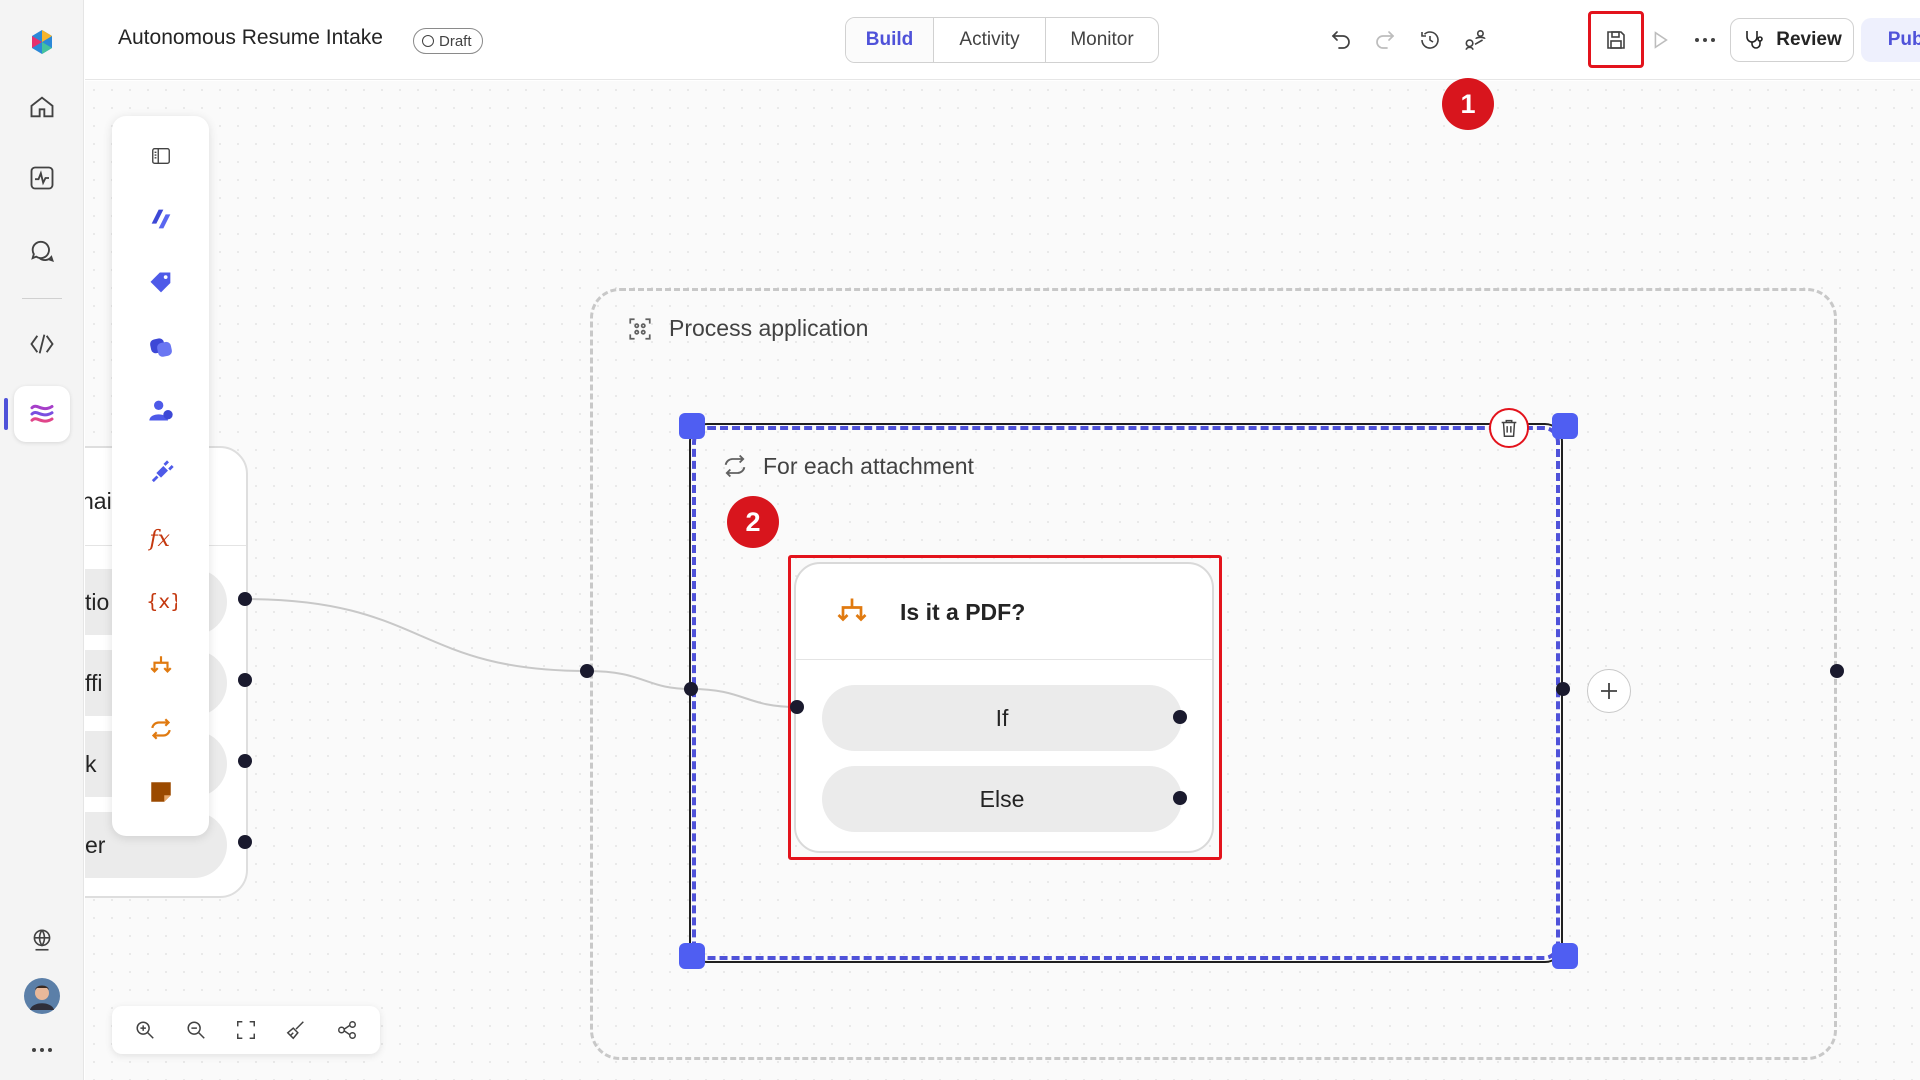 The height and width of the screenshot is (1080, 1920). Describe the element at coordinates (1180, 798) in the screenshot. I see `else-output-port` at that location.